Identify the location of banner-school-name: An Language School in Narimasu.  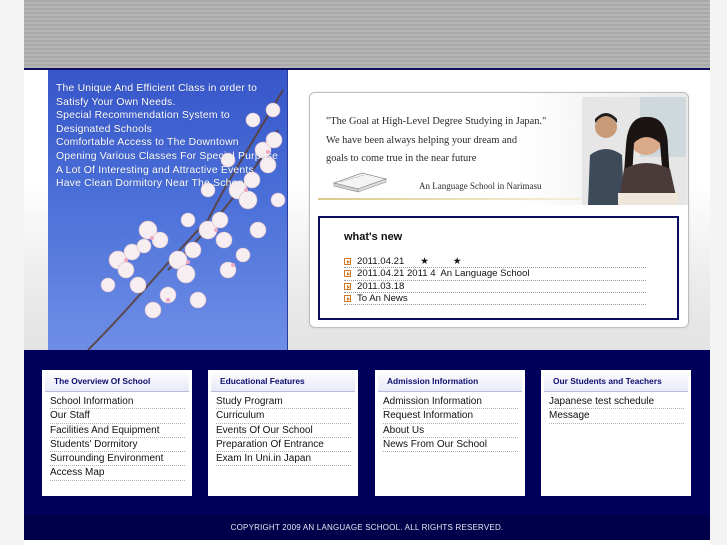
(480, 186).